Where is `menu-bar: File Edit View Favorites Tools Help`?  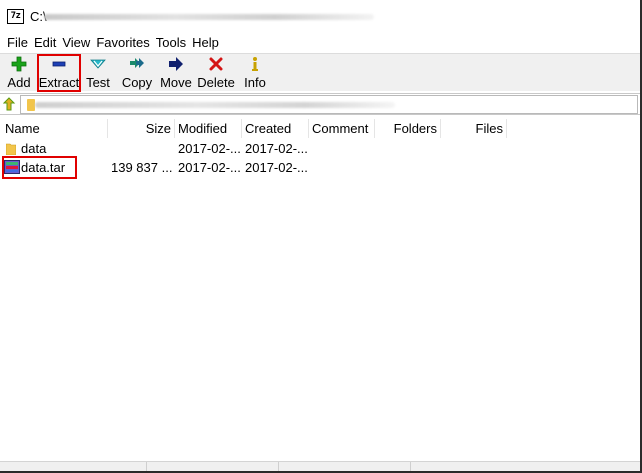
menu-bar: File Edit View Favorites Tools Help is located at coordinates (320, 42).